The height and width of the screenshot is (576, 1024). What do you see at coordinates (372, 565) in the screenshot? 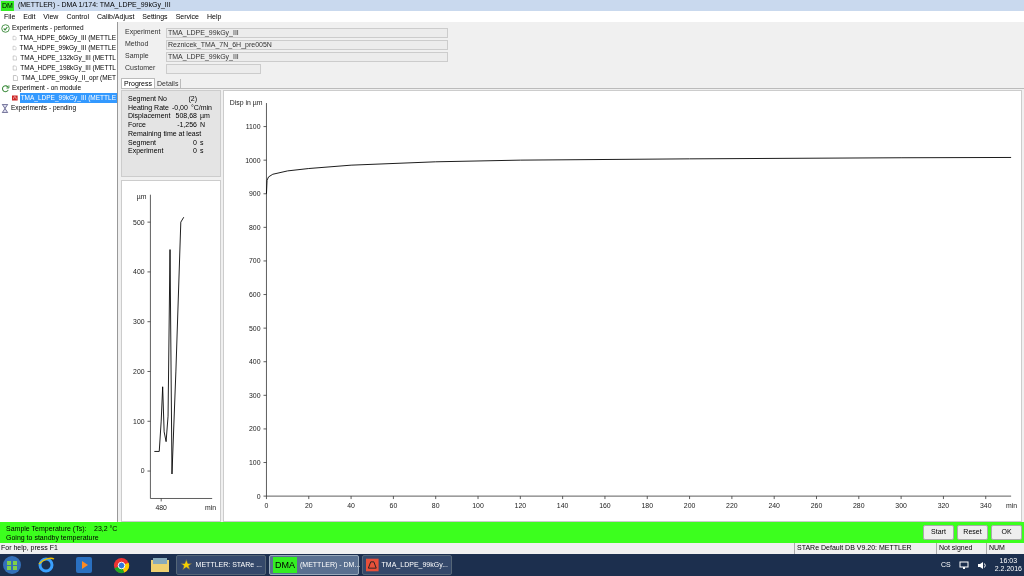
I see `app-icon` at bounding box center [372, 565].